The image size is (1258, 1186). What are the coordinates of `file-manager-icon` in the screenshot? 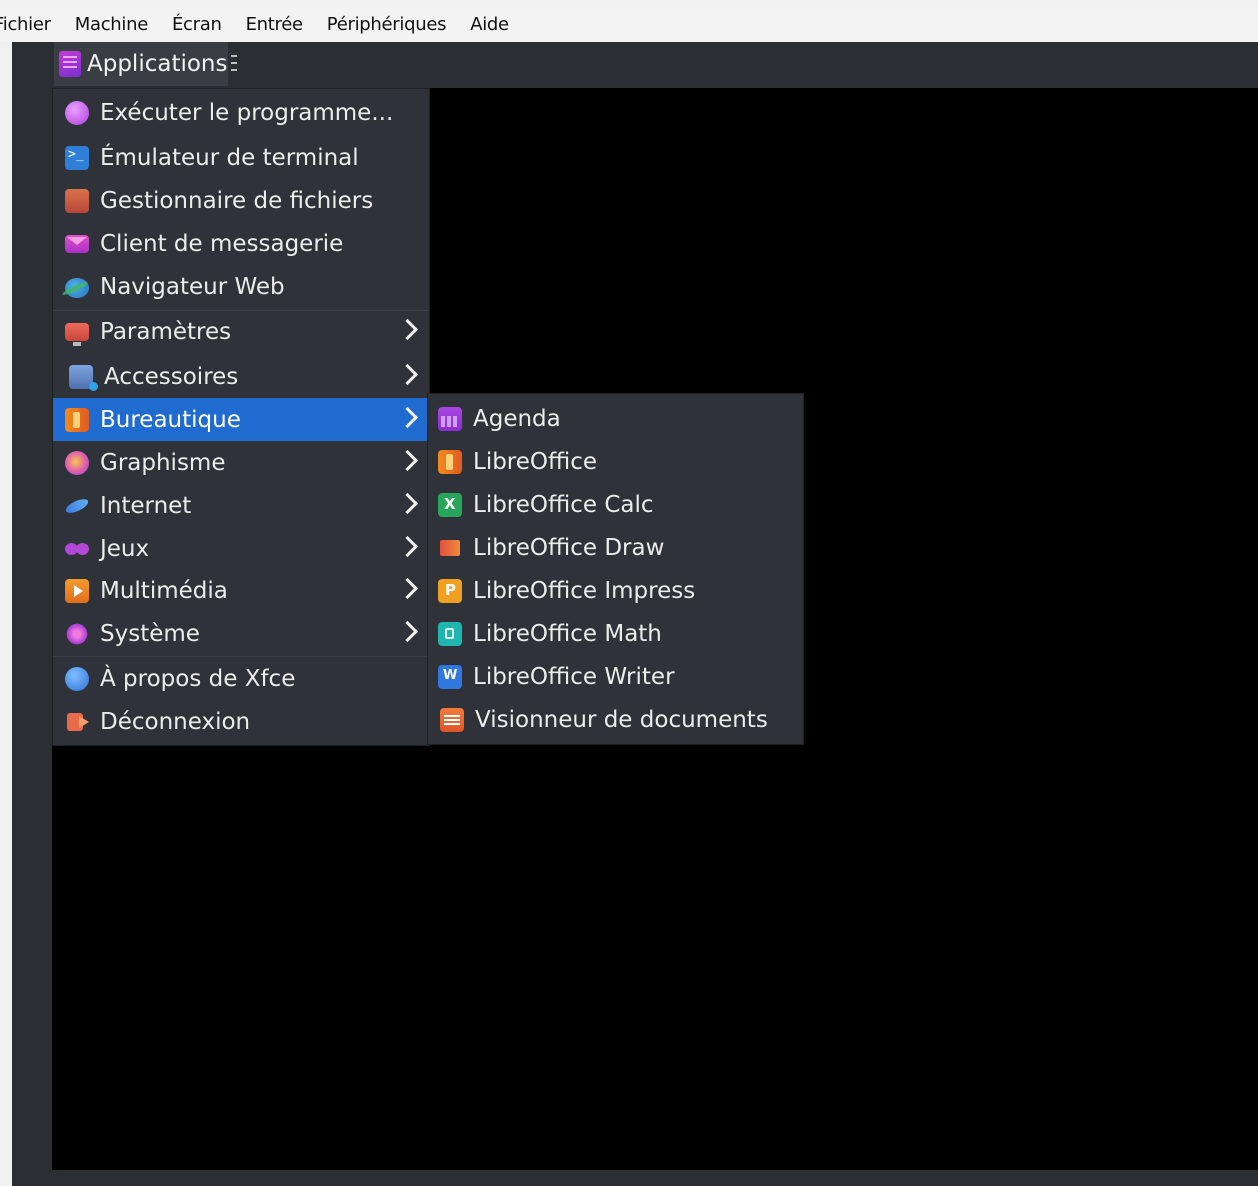 It's located at (77, 200).